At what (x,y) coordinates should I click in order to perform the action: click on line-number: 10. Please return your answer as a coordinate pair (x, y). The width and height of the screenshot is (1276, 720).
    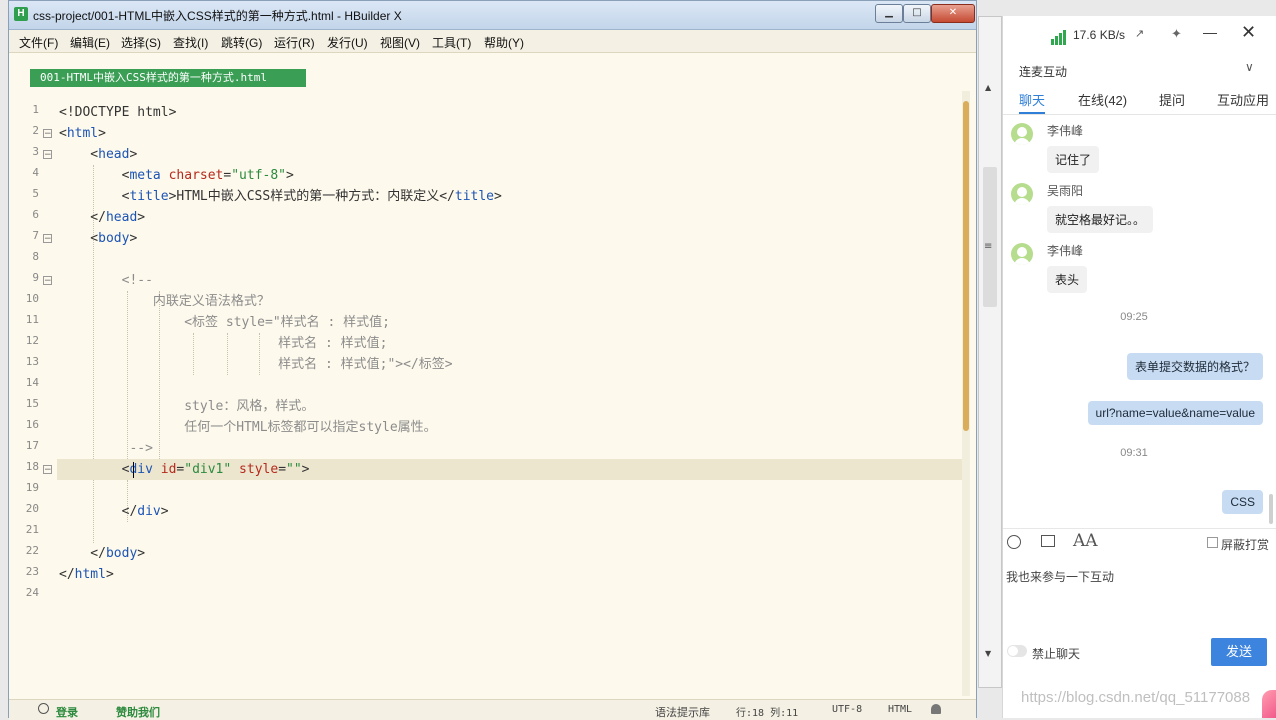
    Looking at the image, I should click on (32, 298).